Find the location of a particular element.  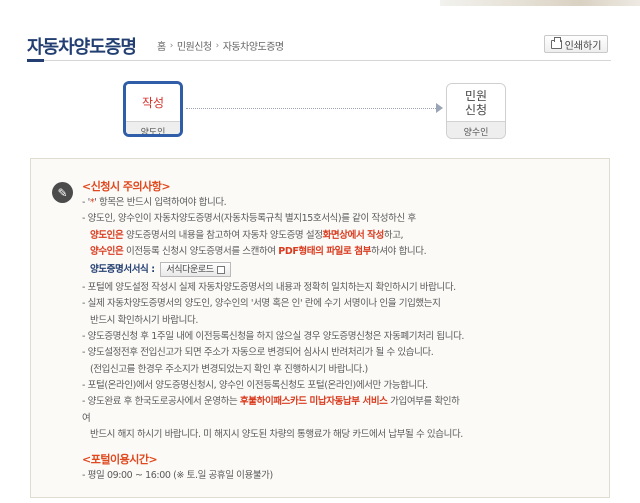

emphasis: 후불하이패스카드 미납자동납부 서비스 is located at coordinates (313, 402).